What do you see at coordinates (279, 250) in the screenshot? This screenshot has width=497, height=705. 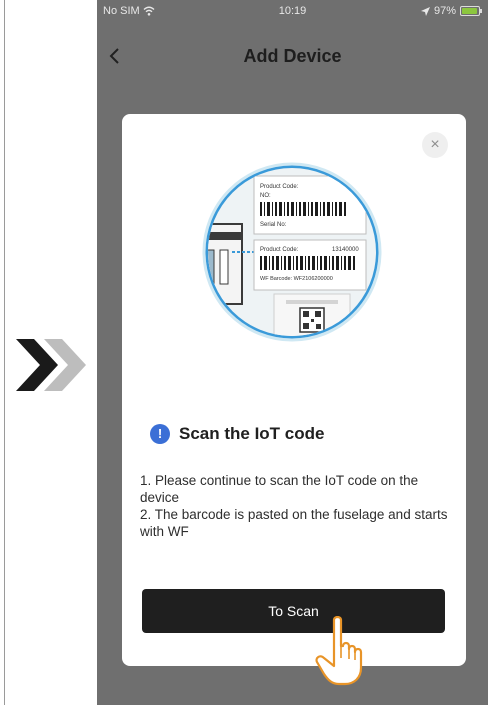 I see `label-product-code-2: Product Code:` at bounding box center [279, 250].